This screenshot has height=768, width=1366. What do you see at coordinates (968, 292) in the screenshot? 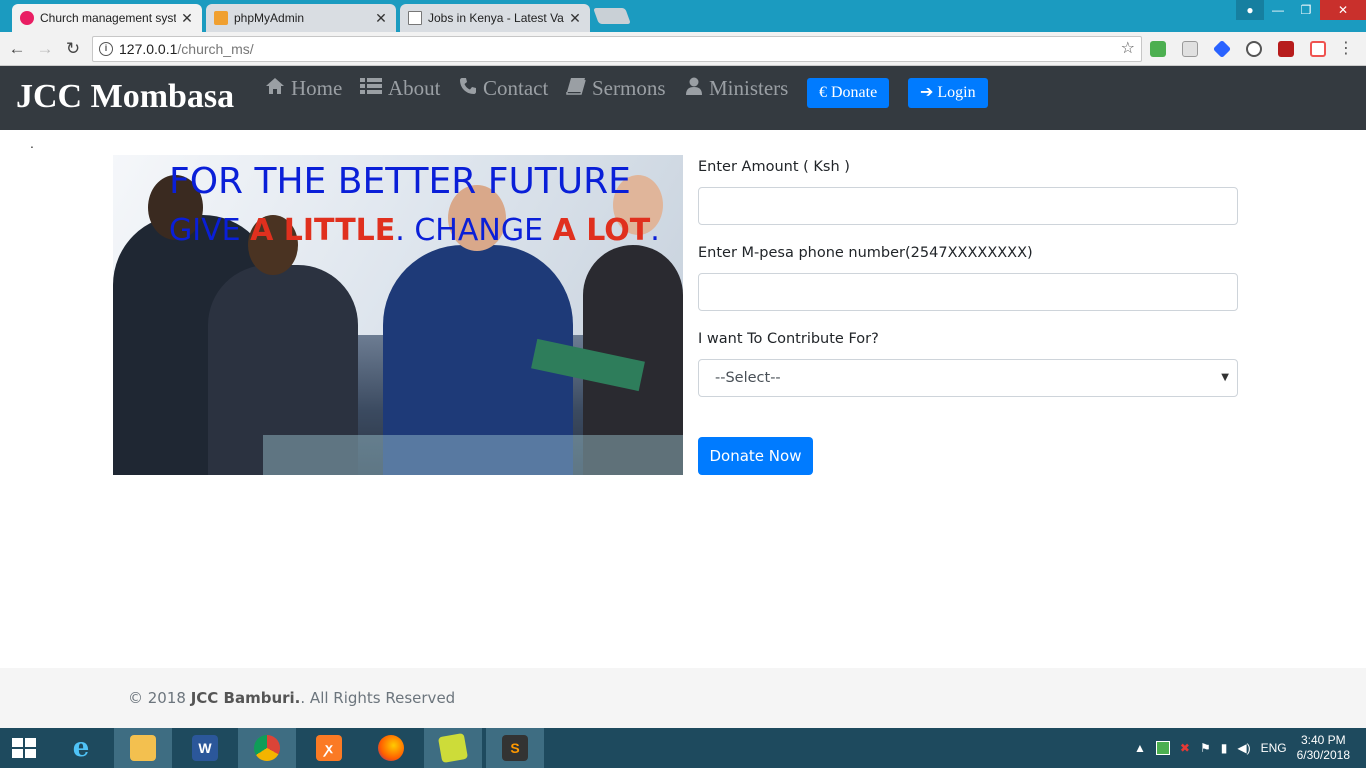
I see `phone-input` at bounding box center [968, 292].